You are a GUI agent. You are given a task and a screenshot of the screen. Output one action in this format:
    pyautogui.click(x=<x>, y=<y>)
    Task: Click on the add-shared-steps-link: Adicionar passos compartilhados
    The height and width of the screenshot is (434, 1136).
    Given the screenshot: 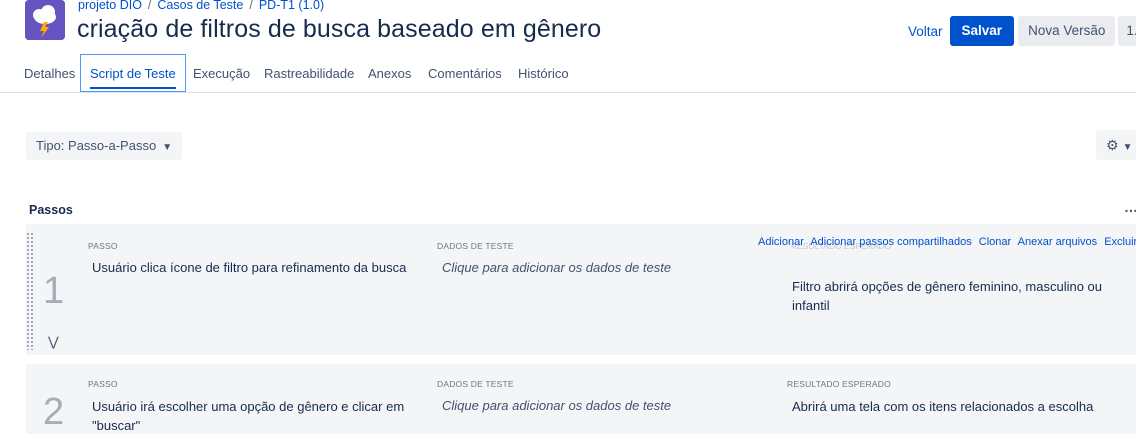 What is the action you would take?
    pyautogui.click(x=890, y=242)
    